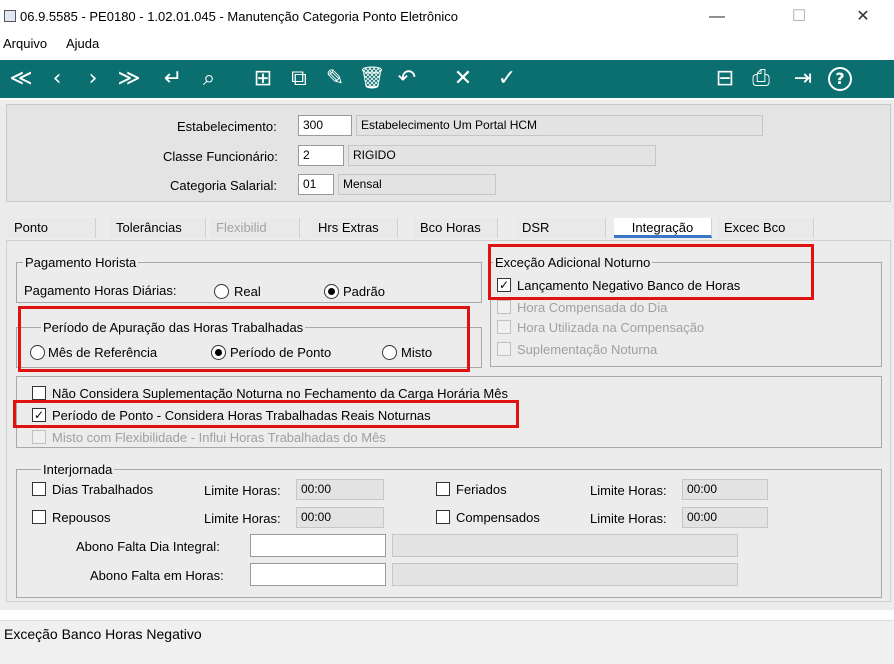  What do you see at coordinates (318, 545) in the screenshot?
I see `abono-integral-field` at bounding box center [318, 545].